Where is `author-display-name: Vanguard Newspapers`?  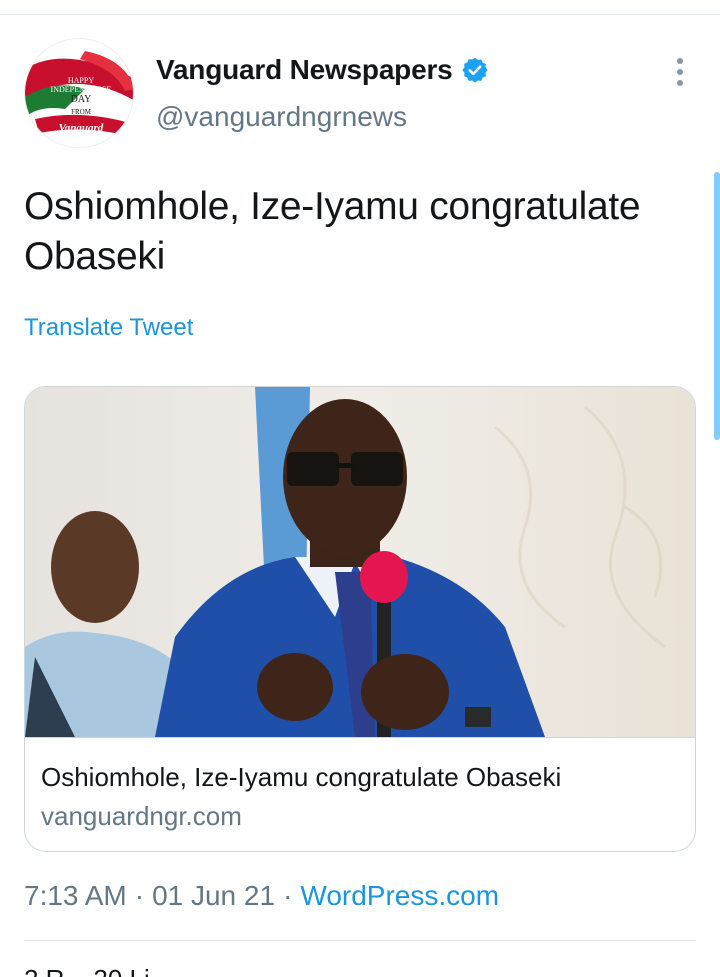 author-display-name: Vanguard Newspapers is located at coordinates (304, 70).